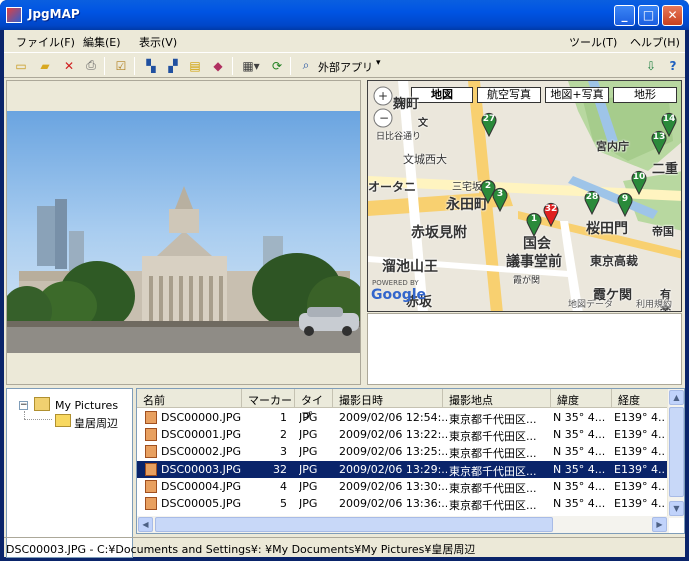 Image resolution: width=689 pixels, height=561 pixels. I want to click on folder-tree: − My Pictures 皇居周辺, so click(69, 473).